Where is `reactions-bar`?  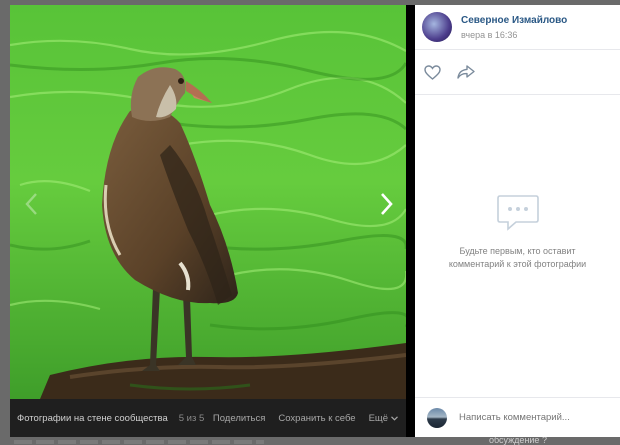 reactions-bar is located at coordinates (517, 72).